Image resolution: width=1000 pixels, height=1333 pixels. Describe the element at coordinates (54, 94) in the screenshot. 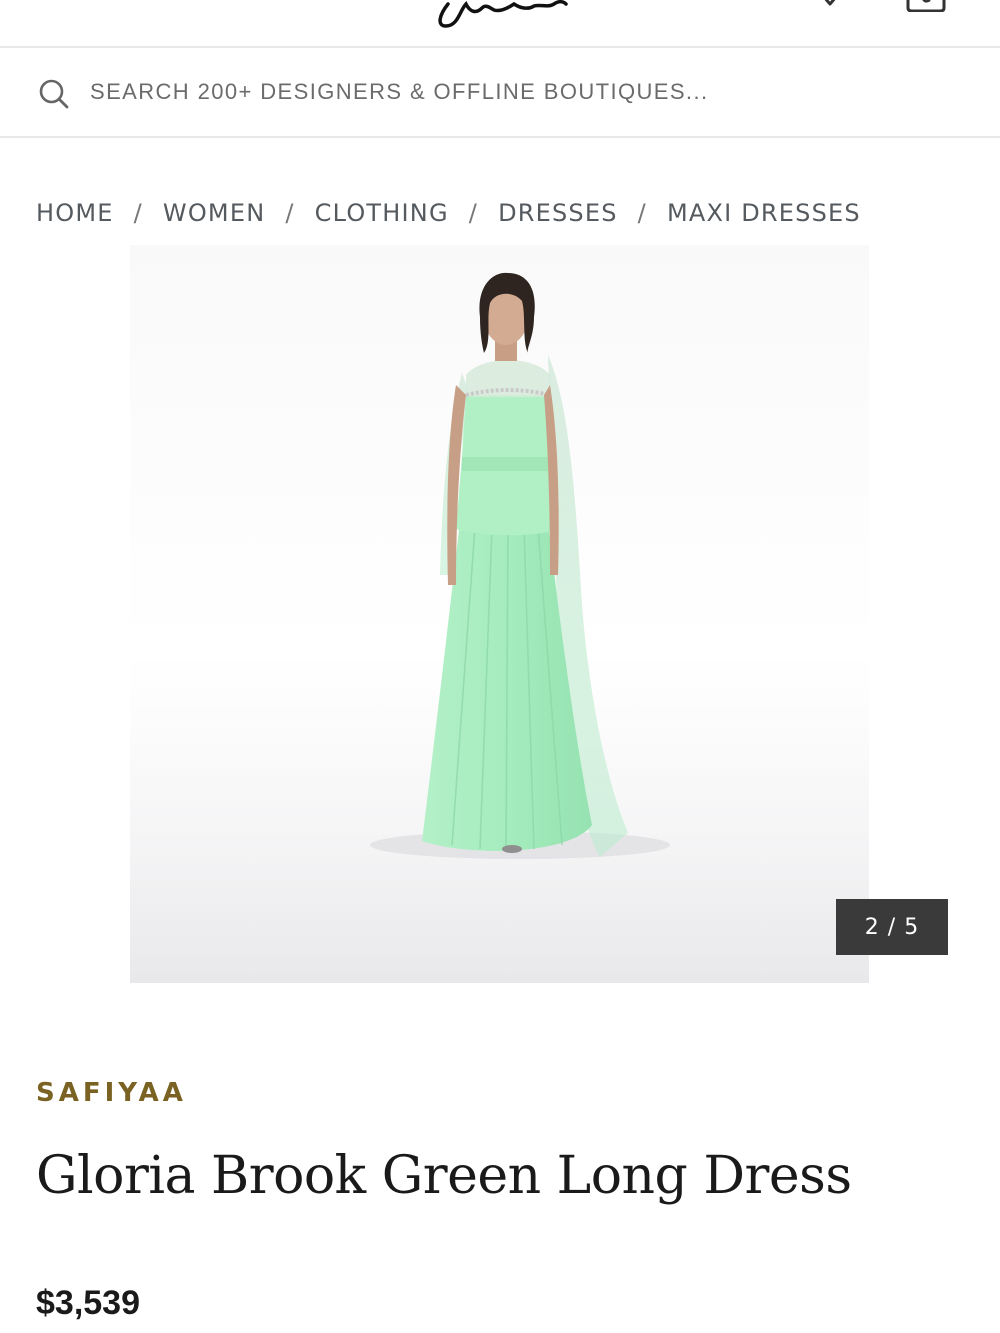

I see `search-icon` at that location.